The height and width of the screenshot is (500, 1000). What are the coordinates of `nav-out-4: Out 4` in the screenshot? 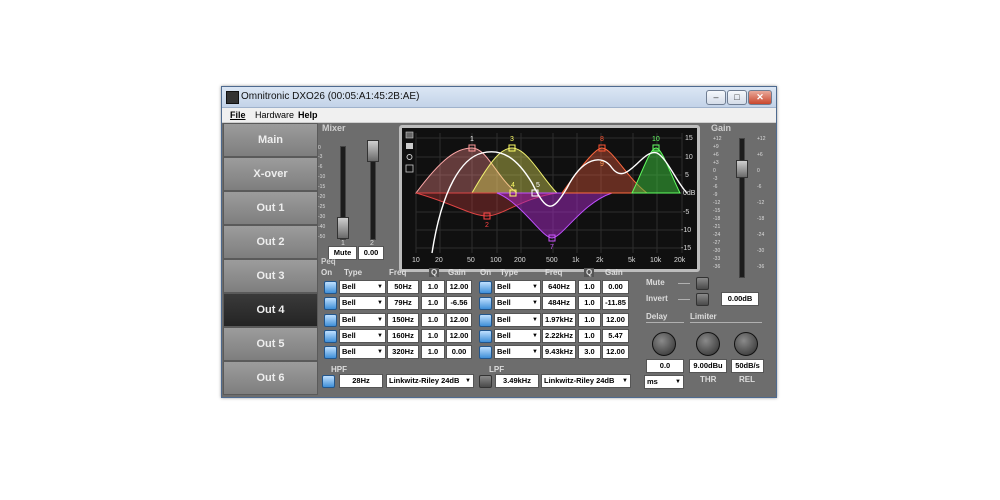 It's located at (270, 310).